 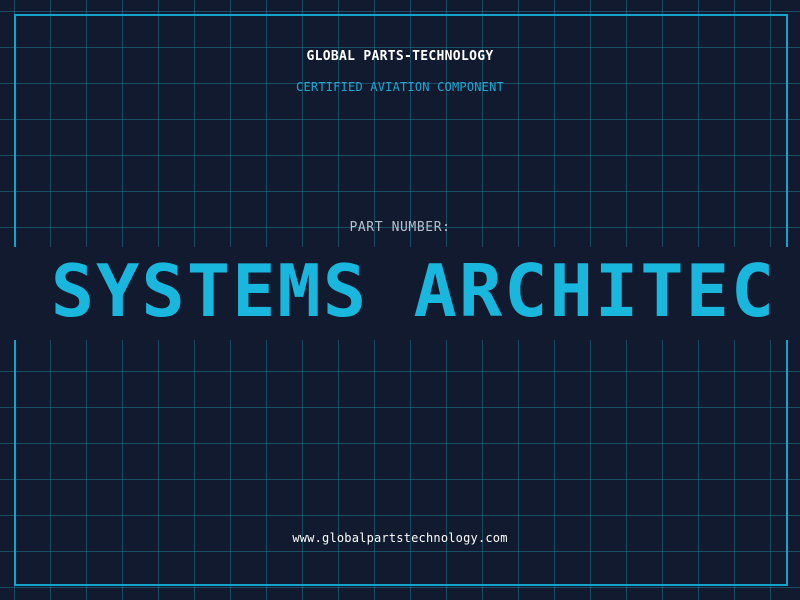 I want to click on website-url: www.globalpartstechnology.com, so click(x=400, y=538).